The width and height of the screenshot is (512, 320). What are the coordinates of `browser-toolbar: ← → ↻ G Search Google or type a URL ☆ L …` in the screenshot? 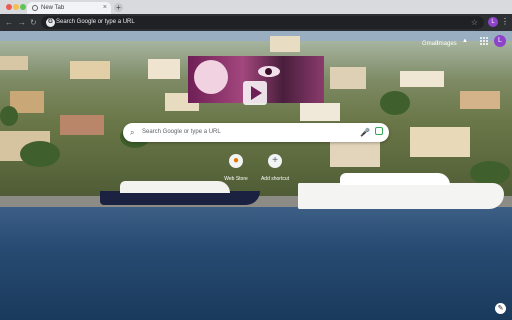 It's located at (256, 22).